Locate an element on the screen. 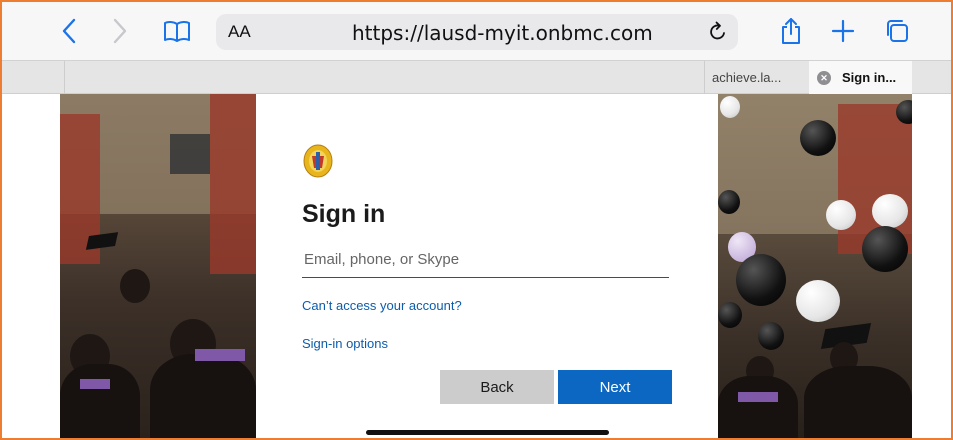 This screenshot has height=440, width=953. new-tab-button is located at coordinates (843, 31).